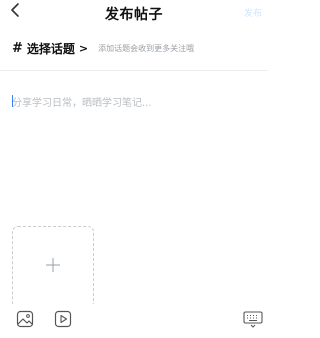 The height and width of the screenshot is (338, 320). What do you see at coordinates (134, 321) in the screenshot?
I see `bottom-toolbar` at bounding box center [134, 321].